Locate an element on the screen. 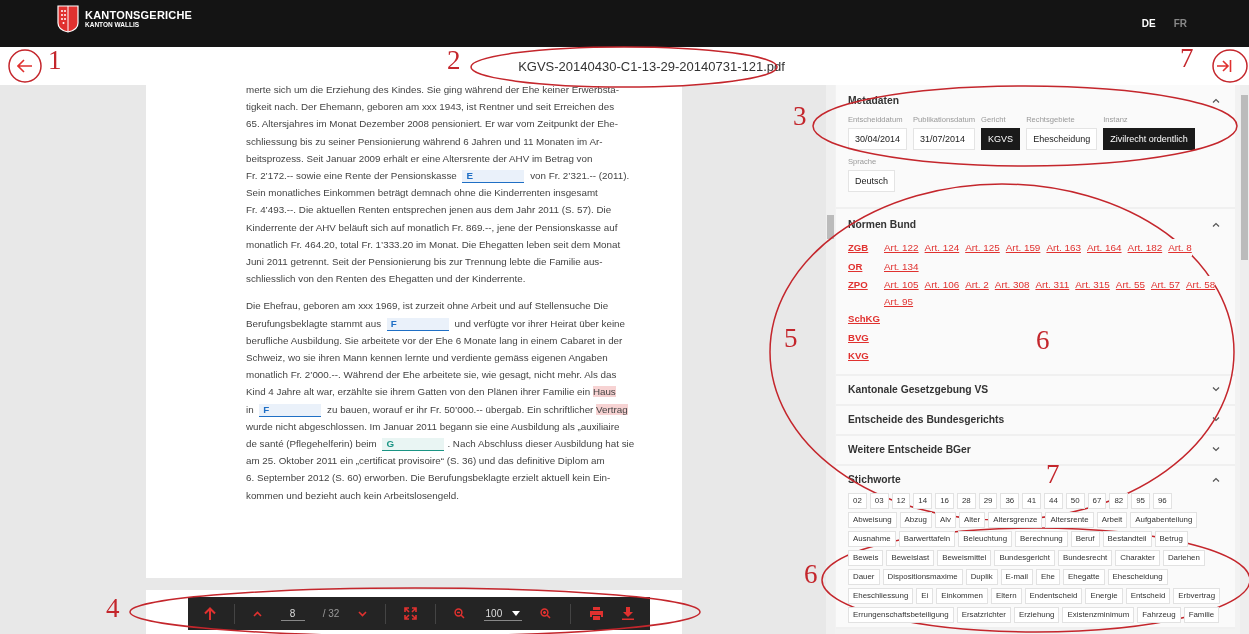  law-link: BVG is located at coordinates (866, 337).